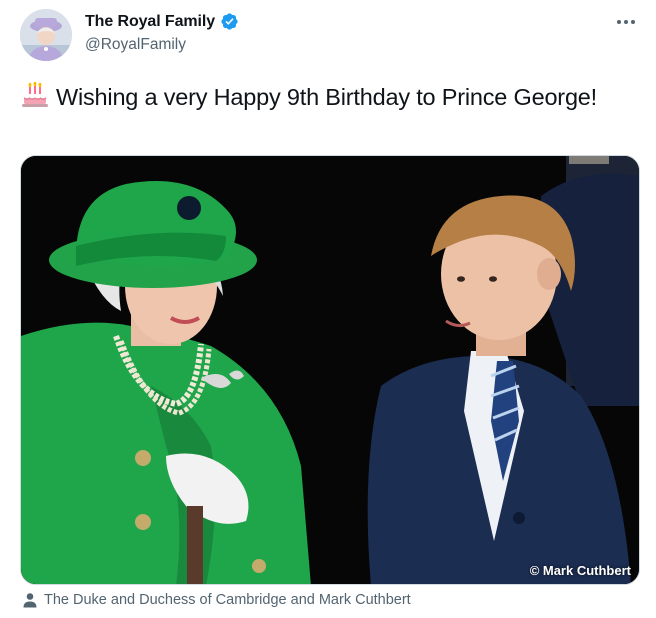  What do you see at coordinates (46, 35) in the screenshot?
I see `author-avatar` at bounding box center [46, 35].